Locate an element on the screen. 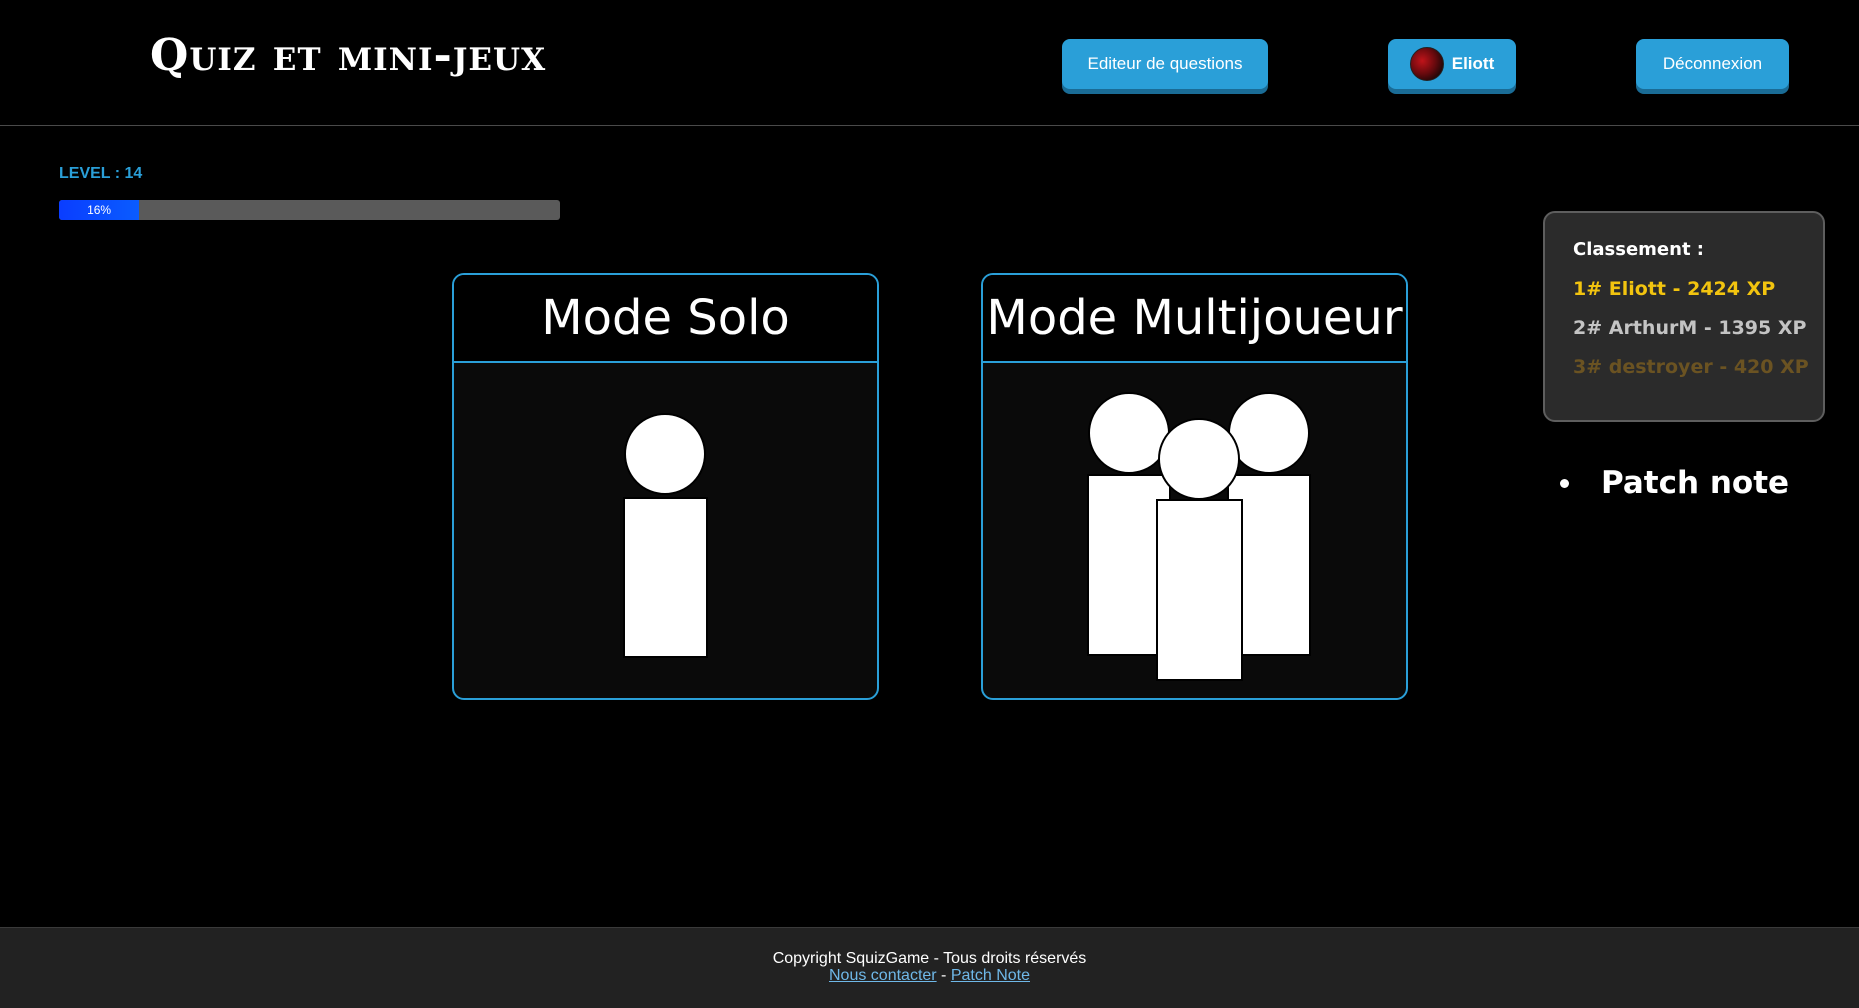  patch-note-footer-link: Patch Note is located at coordinates (990, 975).